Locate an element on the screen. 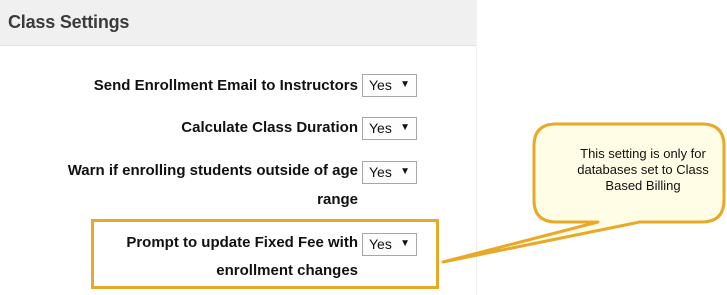 This screenshot has height=295, width=727. panel-header: Class Settings is located at coordinates (238, 23).